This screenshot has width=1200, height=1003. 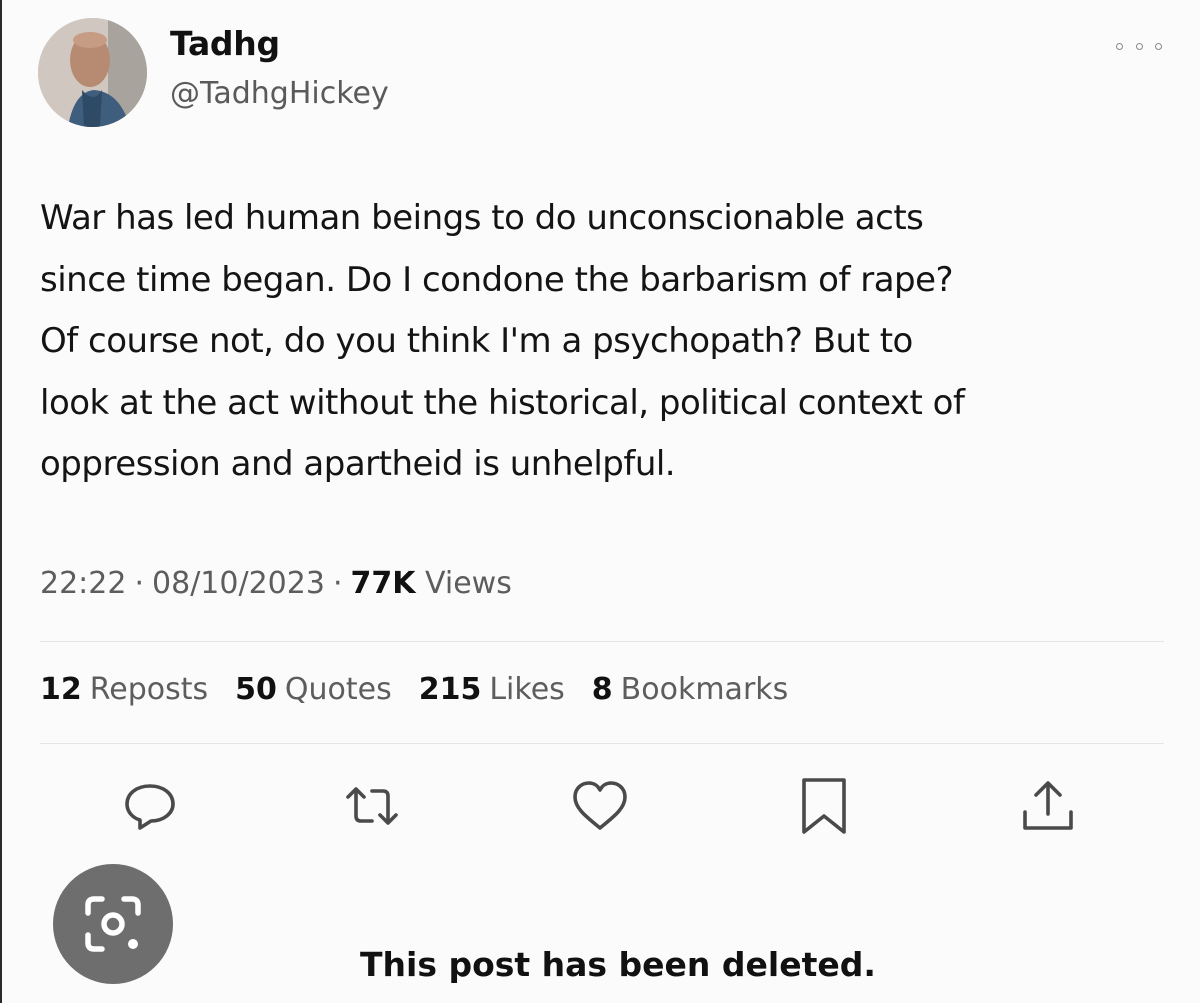 I want to click on profile-photo-image, so click(x=92, y=72).